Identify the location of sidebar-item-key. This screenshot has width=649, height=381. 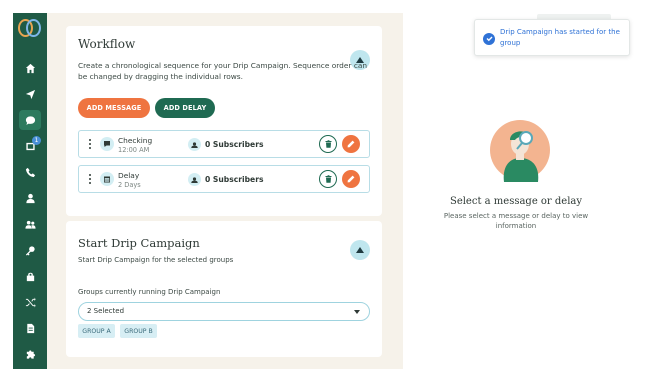
(30, 250).